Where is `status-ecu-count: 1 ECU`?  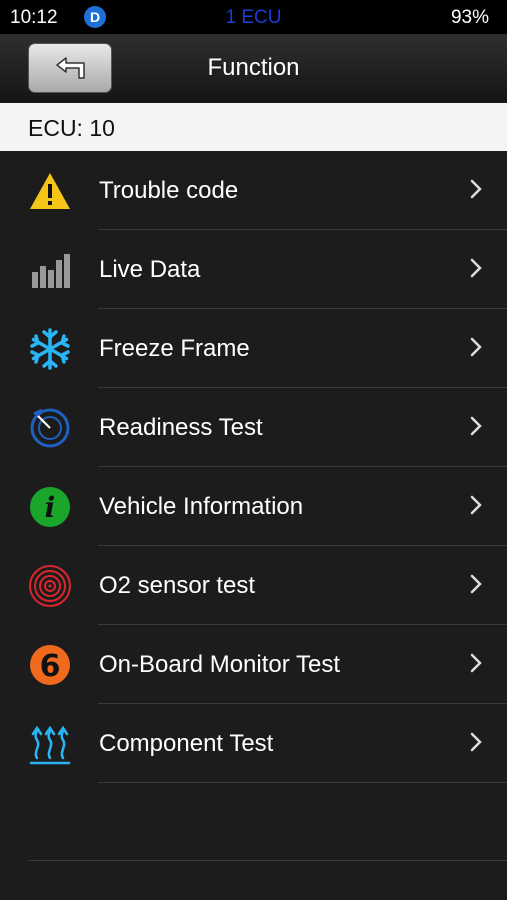
status-ecu-count: 1 ECU is located at coordinates (253, 17).